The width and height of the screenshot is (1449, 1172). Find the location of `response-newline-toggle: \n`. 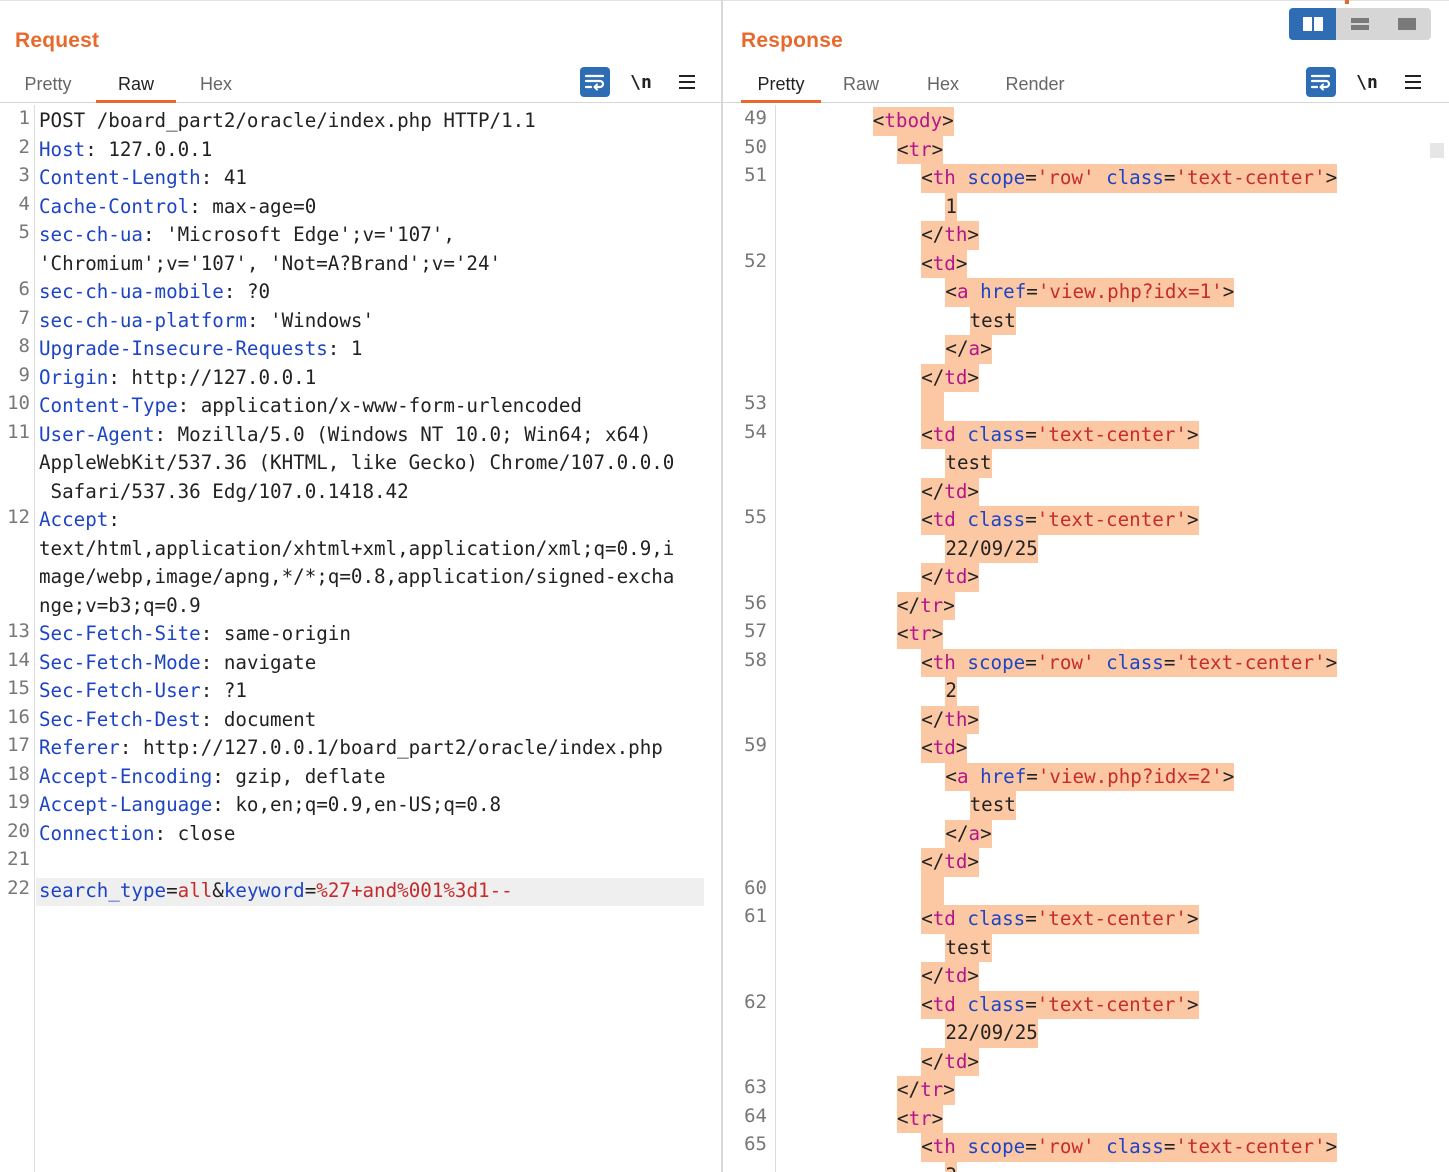

response-newline-toggle: \n is located at coordinates (1367, 82).